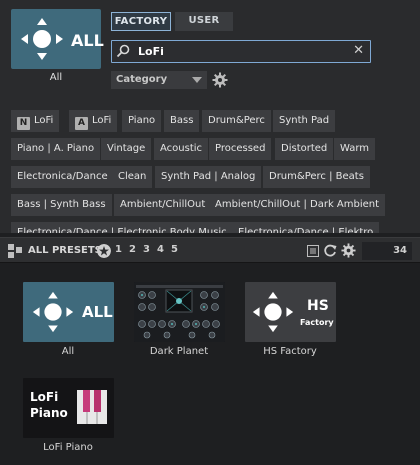 This screenshot has width=420, height=465. I want to click on synth-panel-image, so click(179, 312).